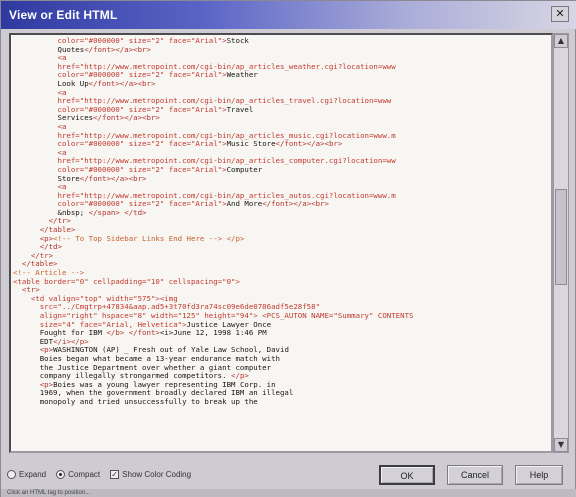 This screenshot has height=497, width=576. I want to click on compact-label: Compact, so click(84, 474).